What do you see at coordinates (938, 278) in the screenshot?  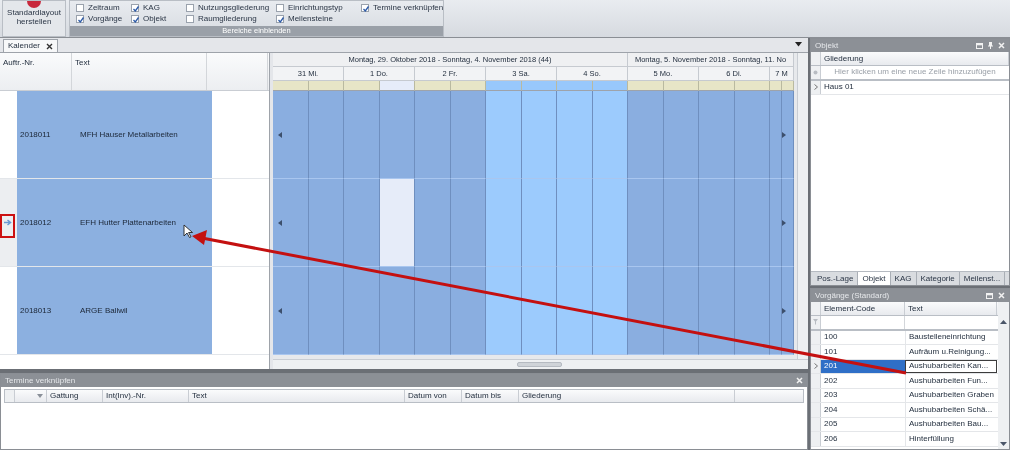 I see `panel-tab: Kategorie` at bounding box center [938, 278].